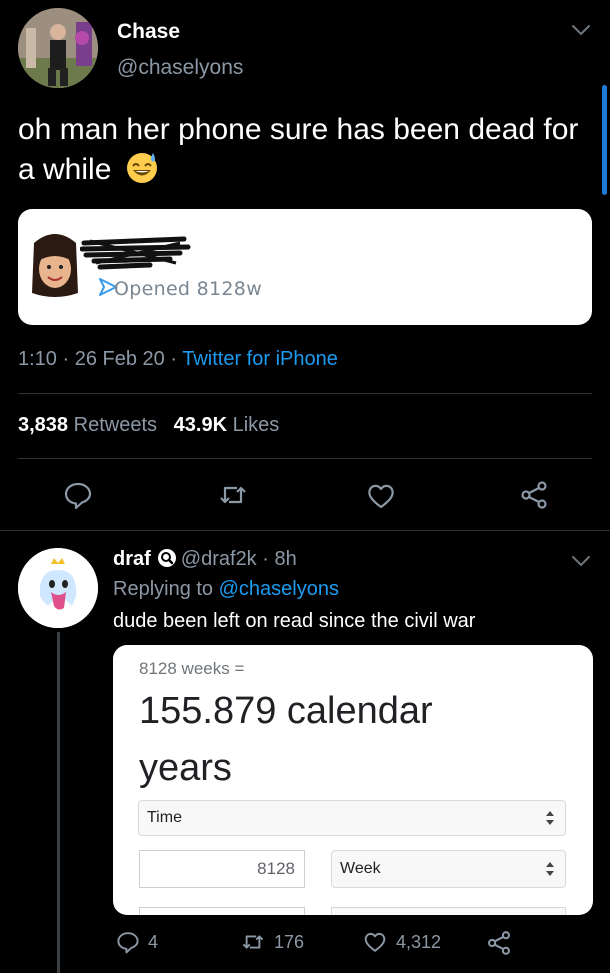 The width and height of the screenshot is (610, 973). I want to click on engagement-counts: 3,838 Retweets 43.9K Likes, so click(148, 425).